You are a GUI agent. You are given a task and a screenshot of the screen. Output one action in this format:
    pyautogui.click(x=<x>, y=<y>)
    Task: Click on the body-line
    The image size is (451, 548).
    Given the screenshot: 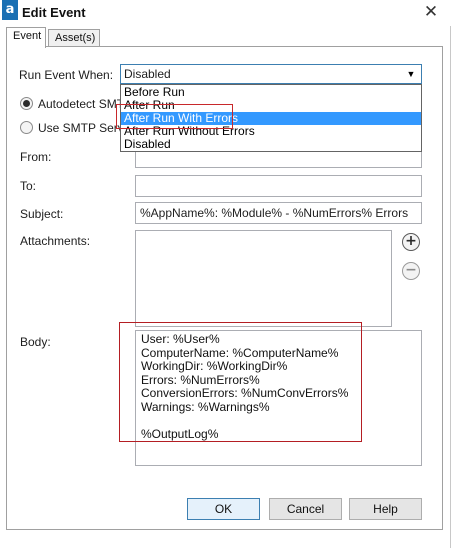 What is the action you would take?
    pyautogui.click(x=244, y=422)
    